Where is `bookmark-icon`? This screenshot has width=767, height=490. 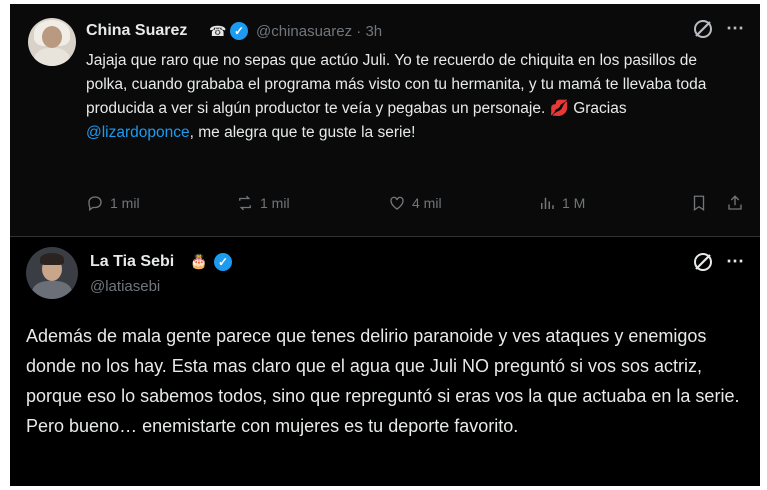 bookmark-icon is located at coordinates (699, 203).